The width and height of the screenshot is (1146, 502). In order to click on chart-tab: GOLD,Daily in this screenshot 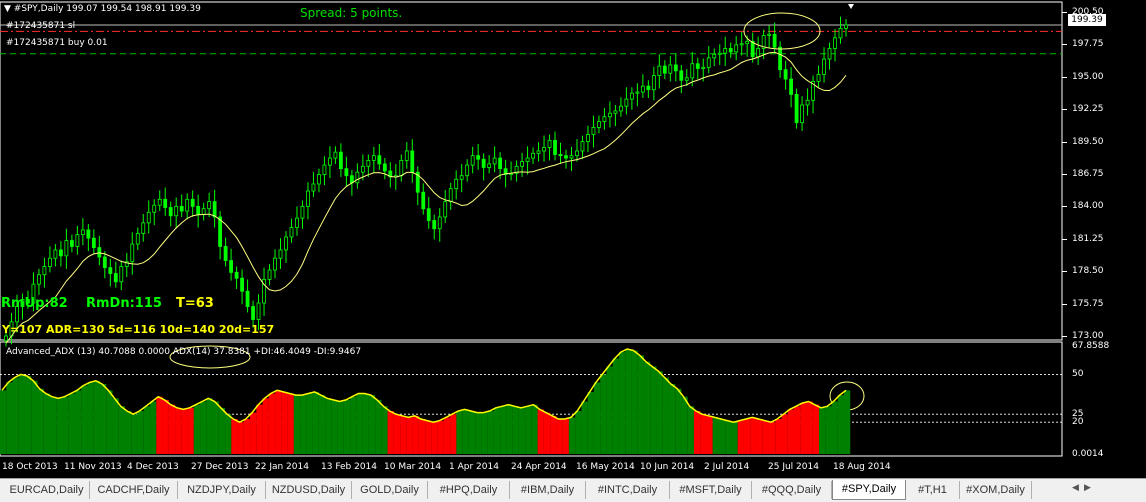, I will do `click(390, 490)`.